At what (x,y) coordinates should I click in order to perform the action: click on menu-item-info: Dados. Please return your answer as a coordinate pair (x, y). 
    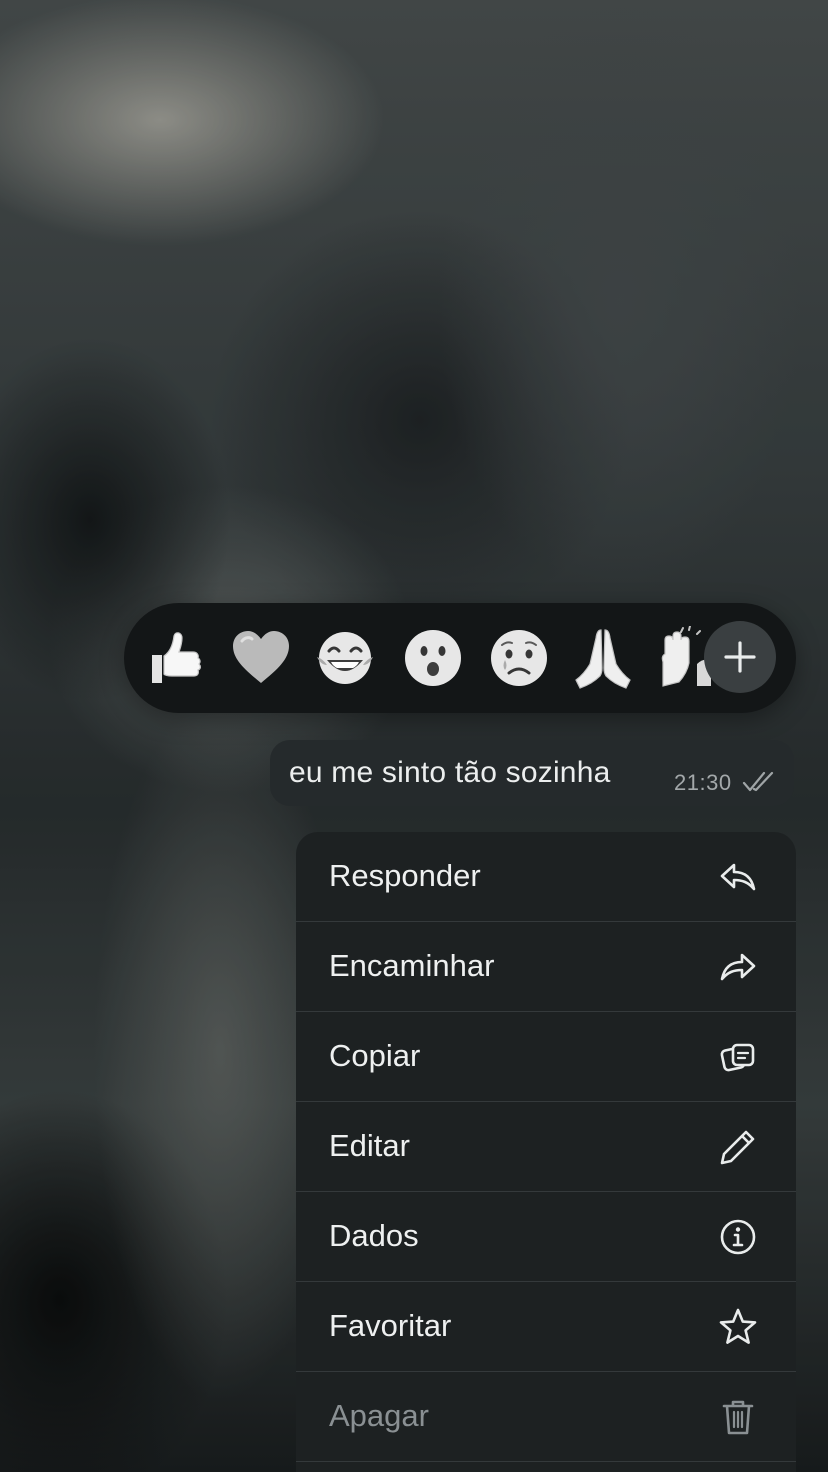
    Looking at the image, I should click on (546, 1237).